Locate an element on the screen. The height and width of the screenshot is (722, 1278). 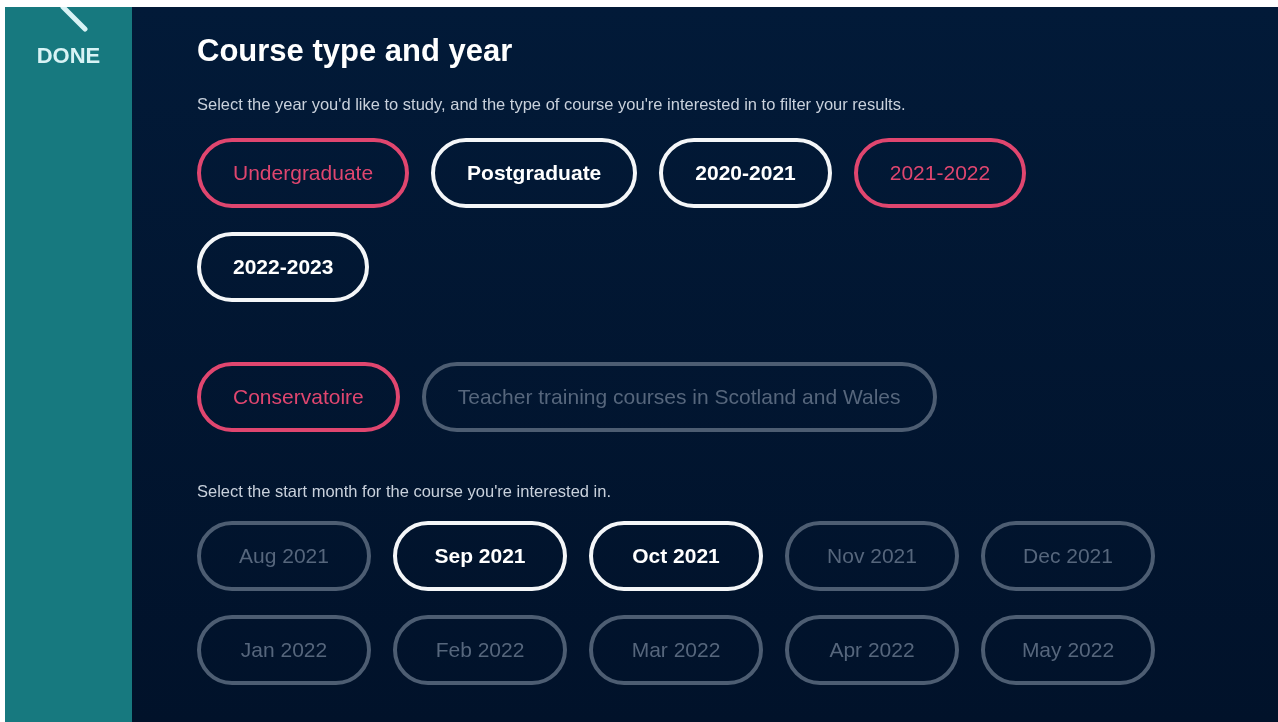
filter-chip: Postgraduate is located at coordinates (534, 173).